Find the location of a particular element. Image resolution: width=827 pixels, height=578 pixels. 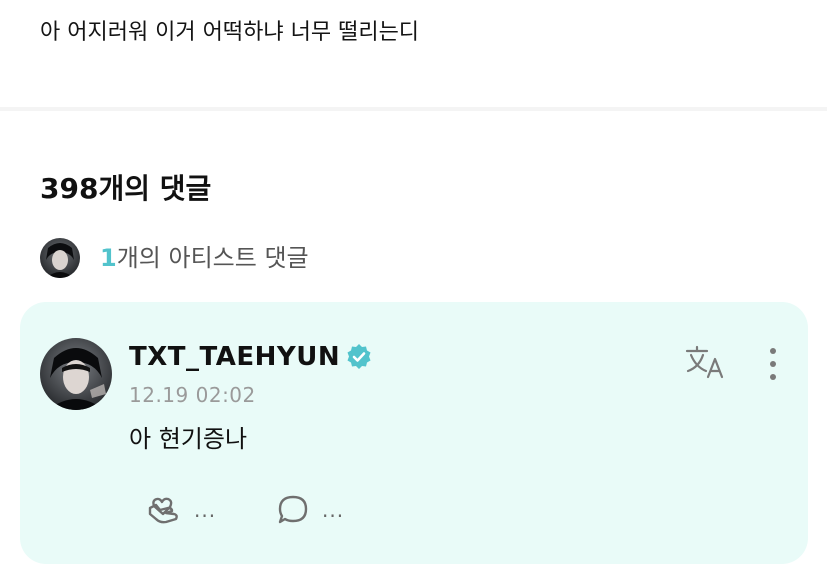

artist-comments-label: 1개의 아티스트 댓글 is located at coordinates (204, 258).